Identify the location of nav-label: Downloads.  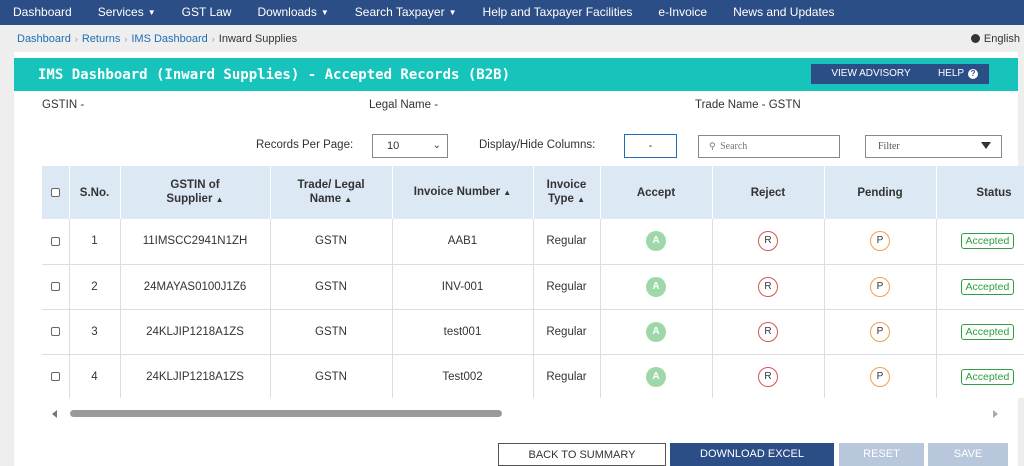
(287, 12).